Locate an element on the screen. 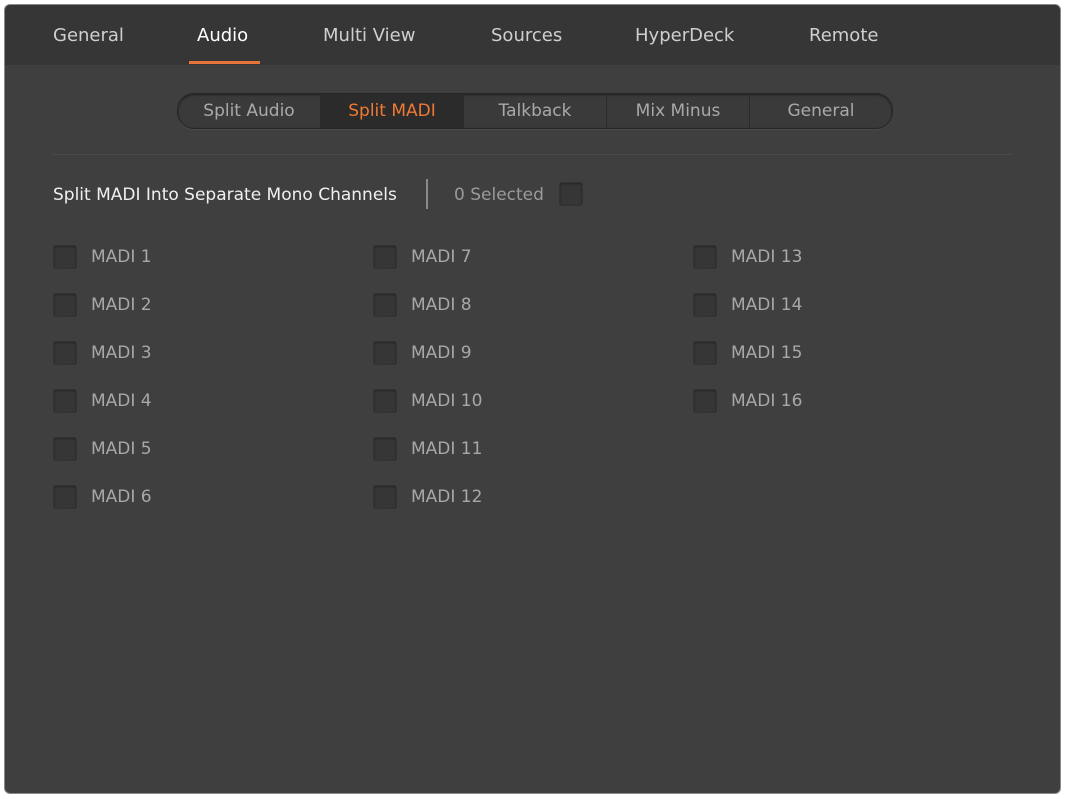  madi-13-option: MADI 13 is located at coordinates (747, 257).